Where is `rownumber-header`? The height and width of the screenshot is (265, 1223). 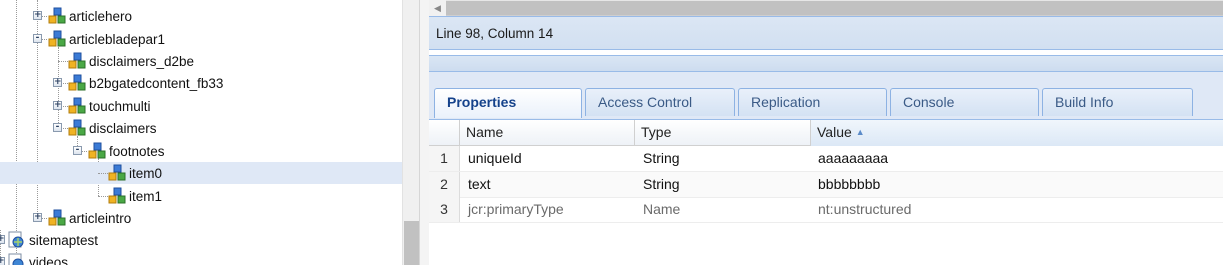
rownumber-header is located at coordinates (444, 133).